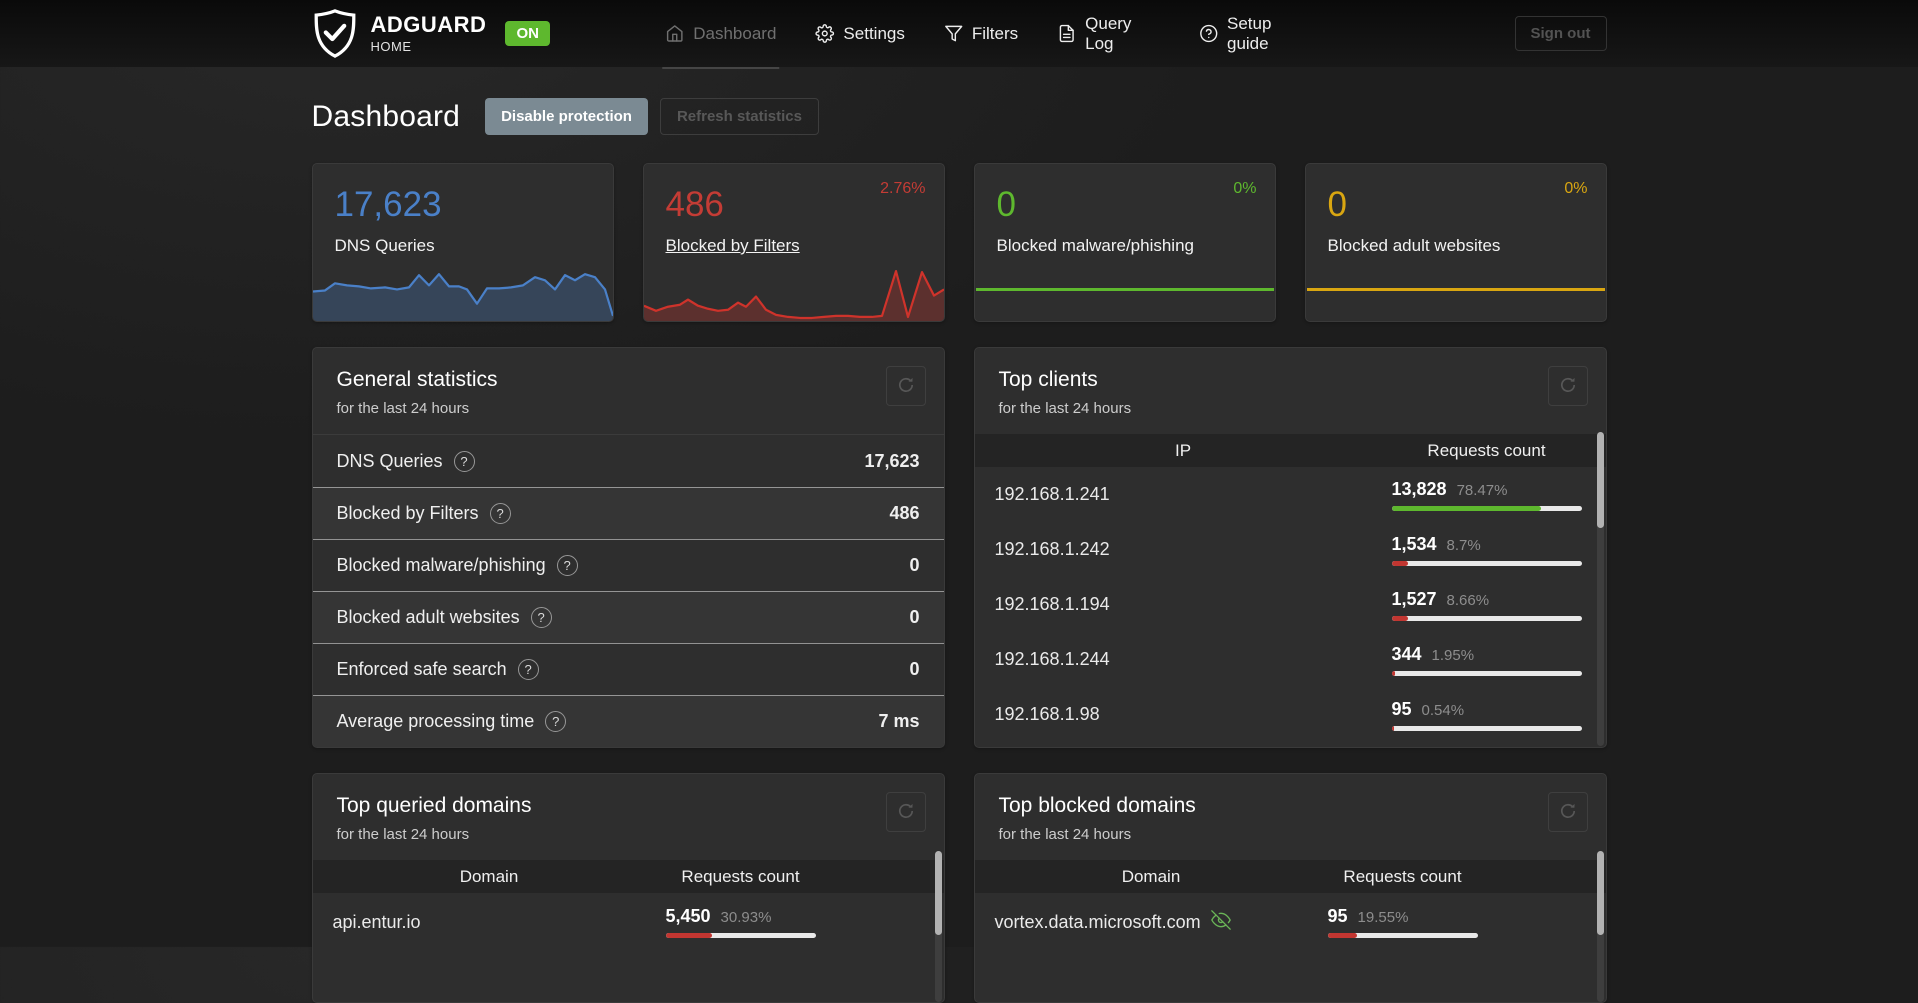  Describe the element at coordinates (1108, 33) in the screenshot. I see `nav-item: Query Log` at that location.